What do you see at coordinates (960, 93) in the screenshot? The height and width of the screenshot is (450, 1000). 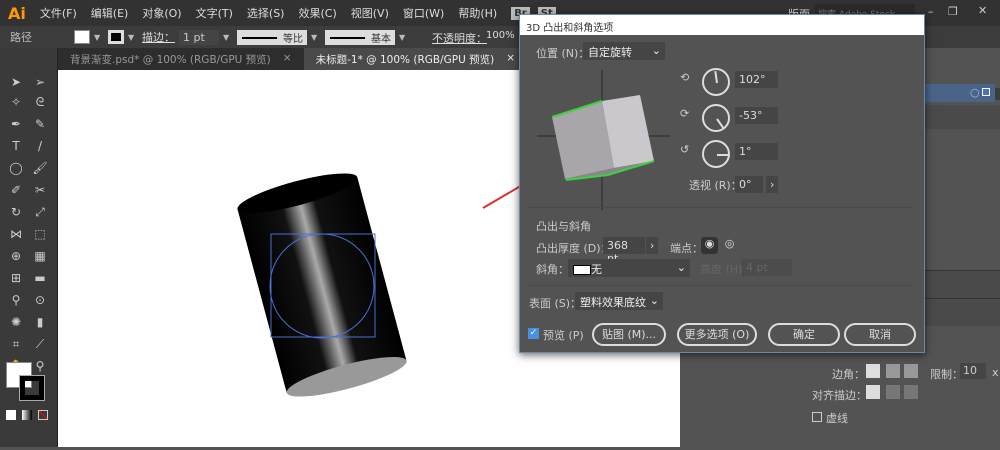 I see `layer-row-selected: ○` at bounding box center [960, 93].